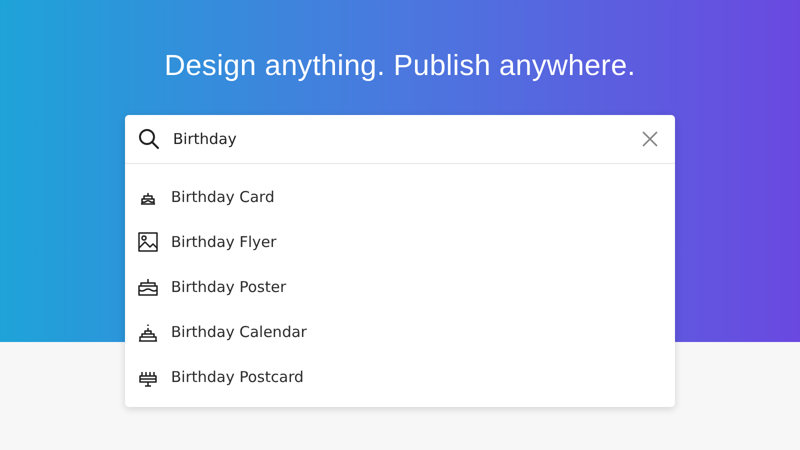 The image size is (800, 450). What do you see at coordinates (400, 196) in the screenshot?
I see `suggestion-item: Birthday Card` at bounding box center [400, 196].